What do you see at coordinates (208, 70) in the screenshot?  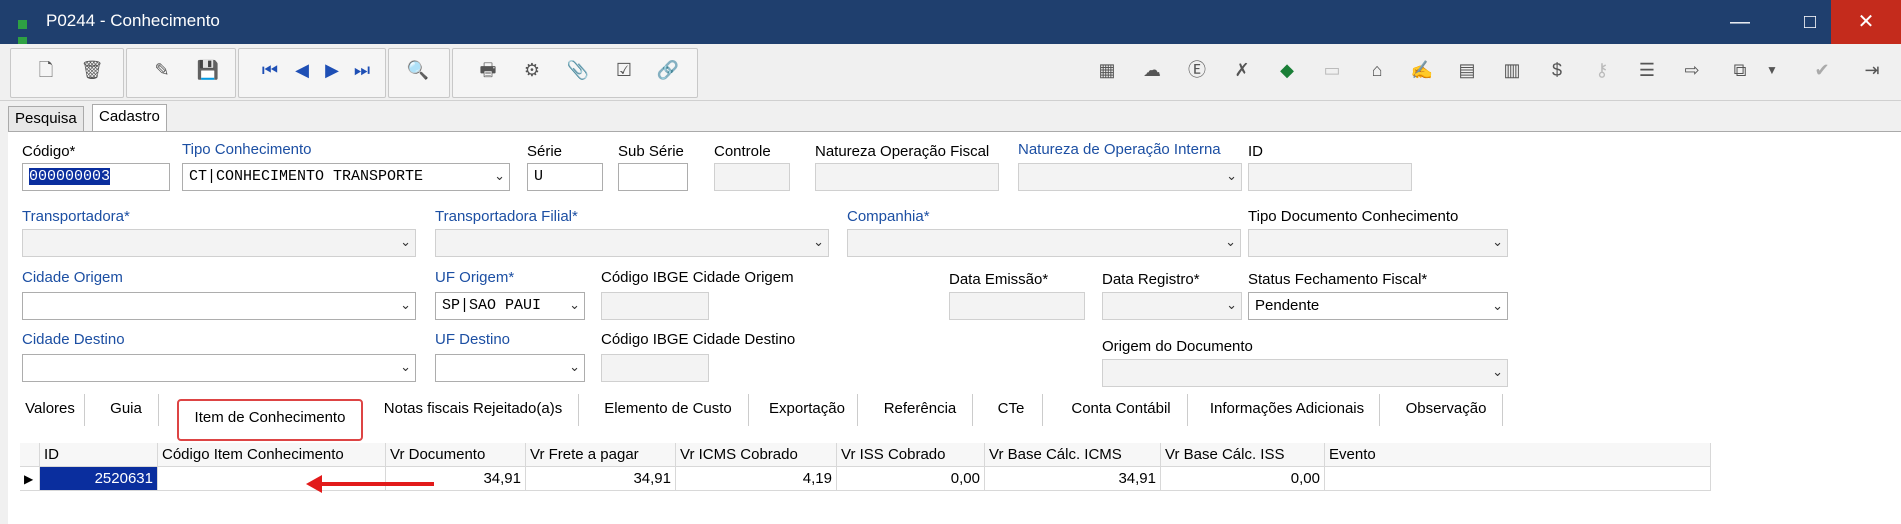 I see `save-icon: 💾` at bounding box center [208, 70].